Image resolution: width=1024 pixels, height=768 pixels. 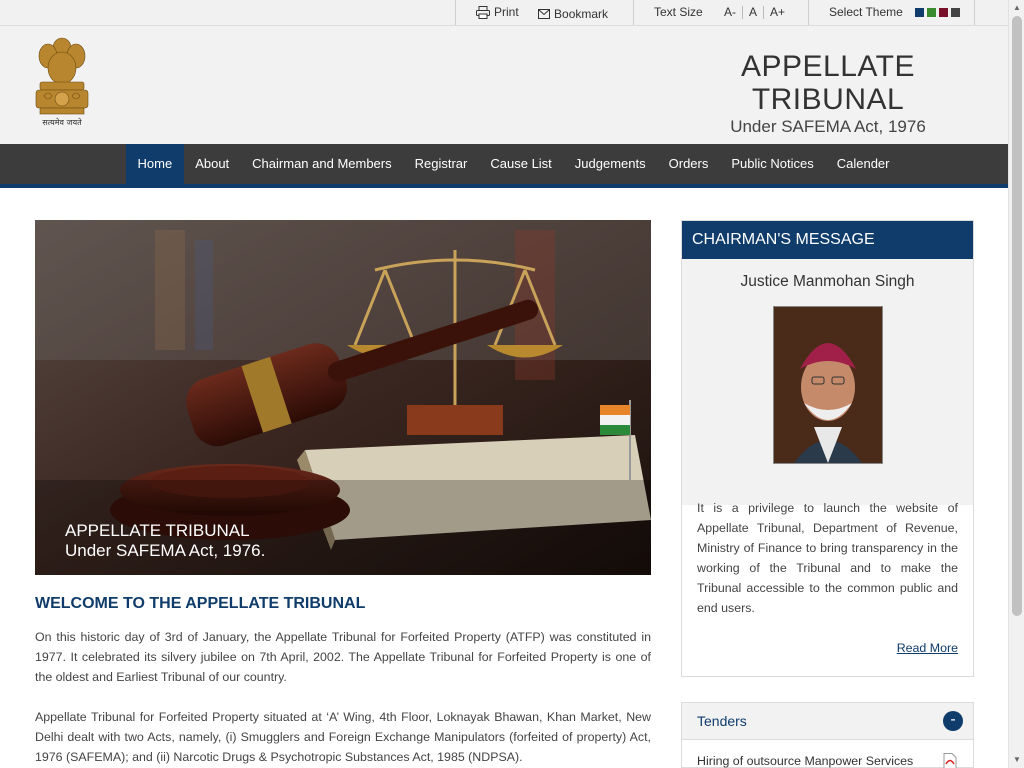 What do you see at coordinates (504, 186) in the screenshot?
I see `nav-divider` at bounding box center [504, 186].